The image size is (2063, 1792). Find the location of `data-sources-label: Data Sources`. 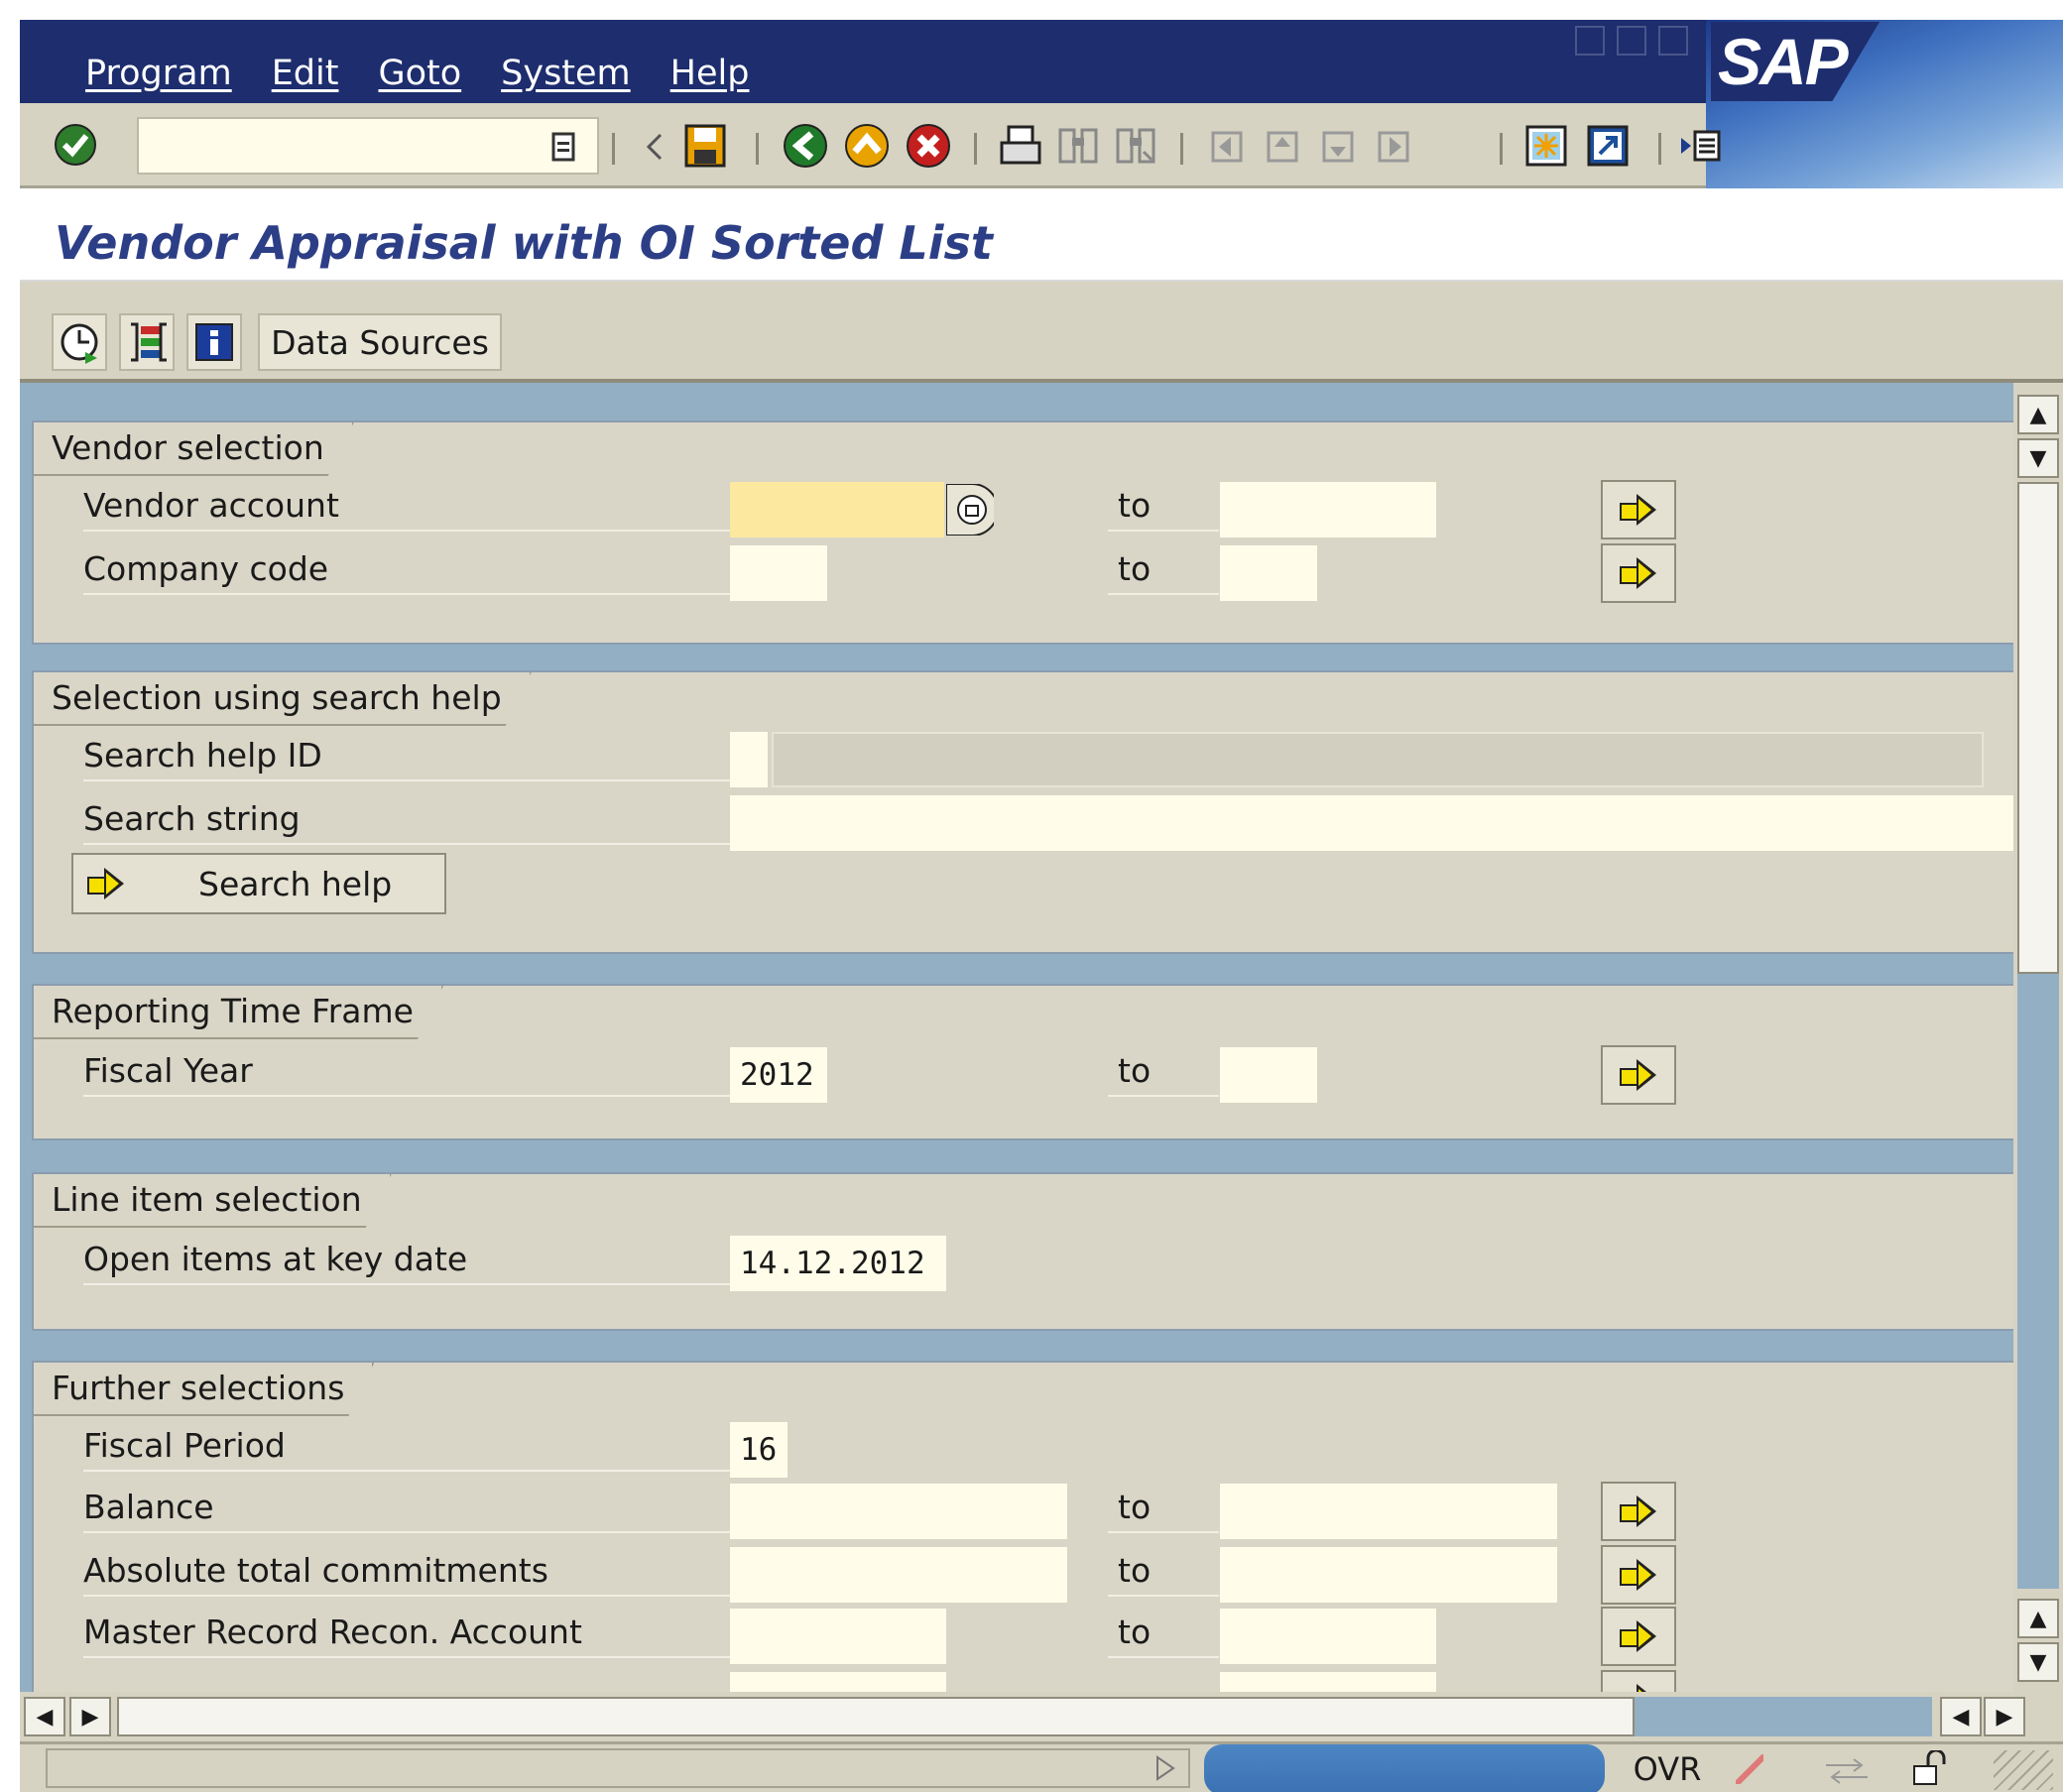

data-sources-label: Data Sources is located at coordinates (380, 342).